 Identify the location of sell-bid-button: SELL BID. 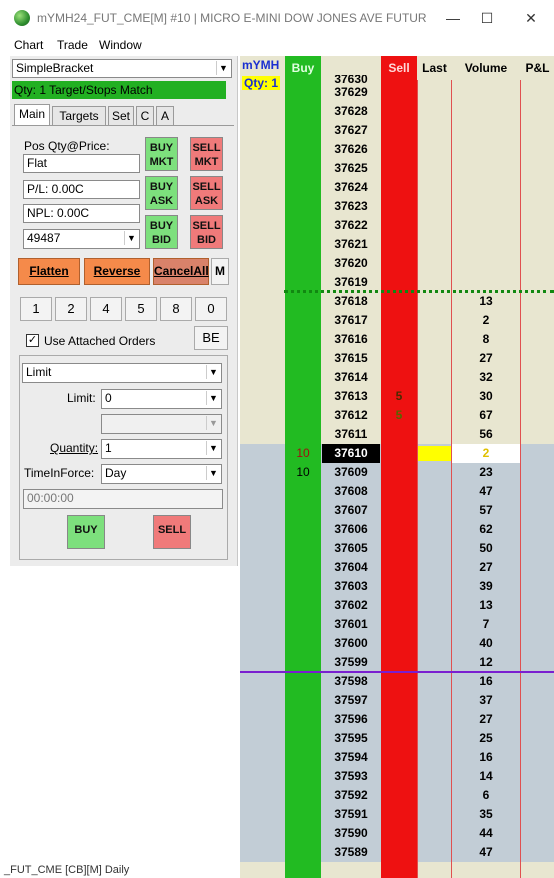
(206, 232).